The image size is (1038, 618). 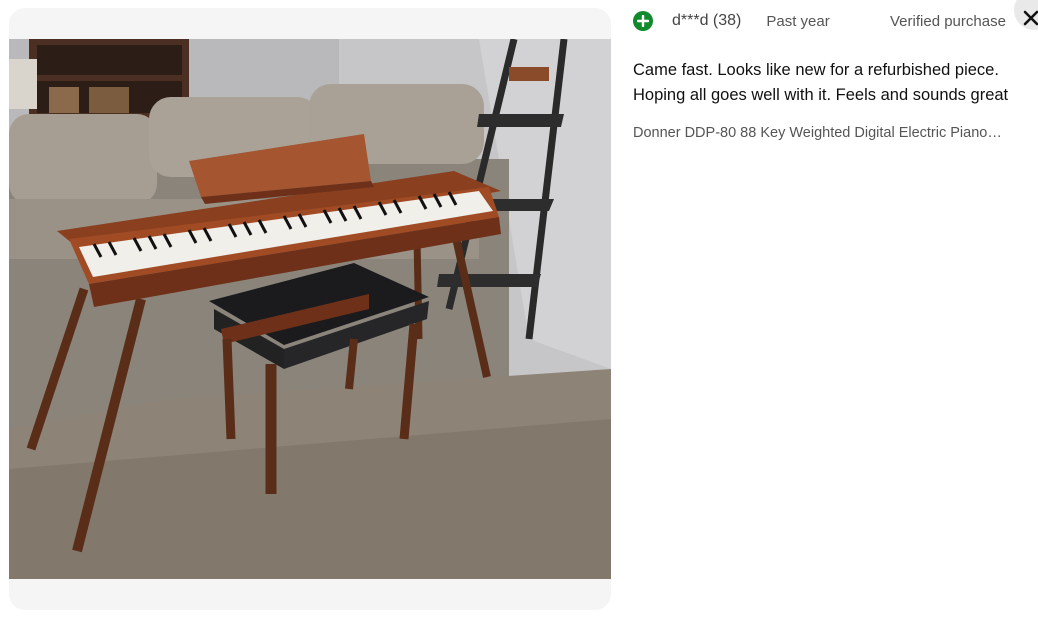 I want to click on review-meta: d***d (38) Past year Verified purchase, so click(x=835, y=21).